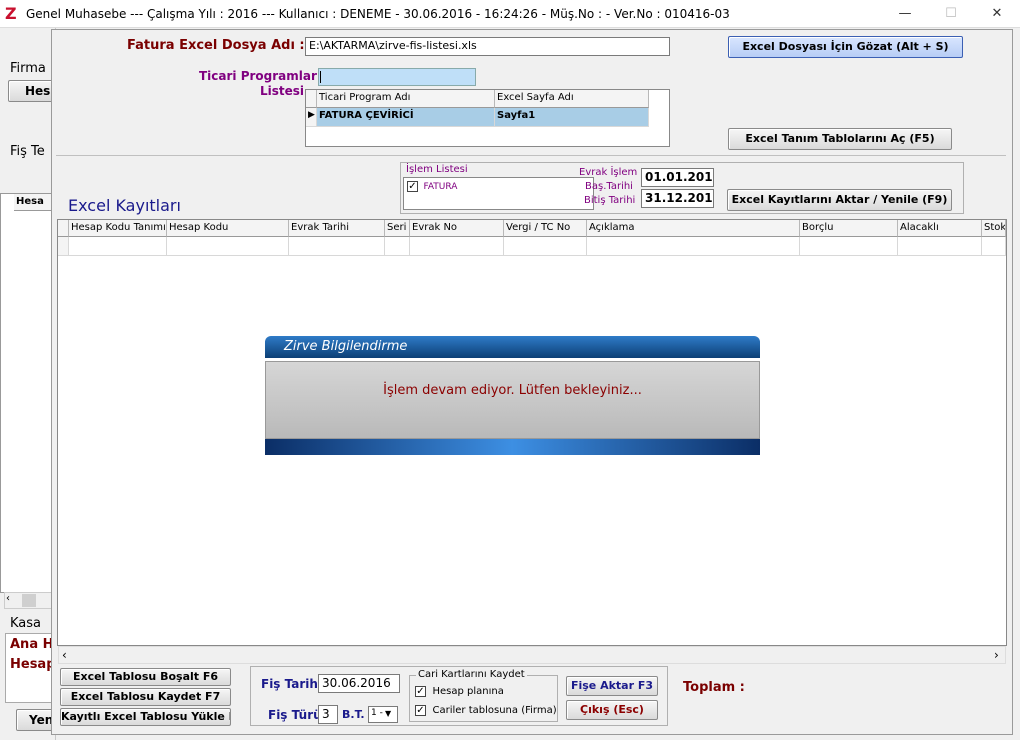 The width and height of the screenshot is (1020, 740). I want to click on minimize-button: —, so click(905, 14).